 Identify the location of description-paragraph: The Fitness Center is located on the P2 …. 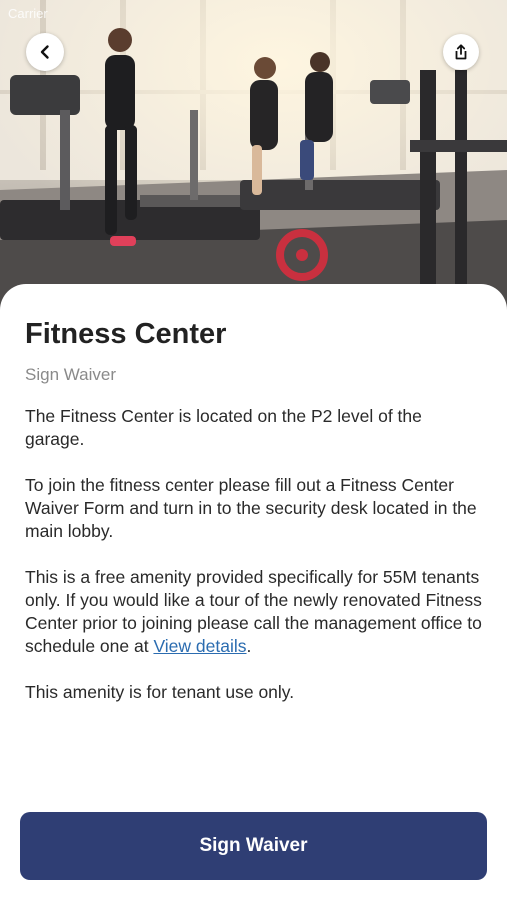
(223, 427).